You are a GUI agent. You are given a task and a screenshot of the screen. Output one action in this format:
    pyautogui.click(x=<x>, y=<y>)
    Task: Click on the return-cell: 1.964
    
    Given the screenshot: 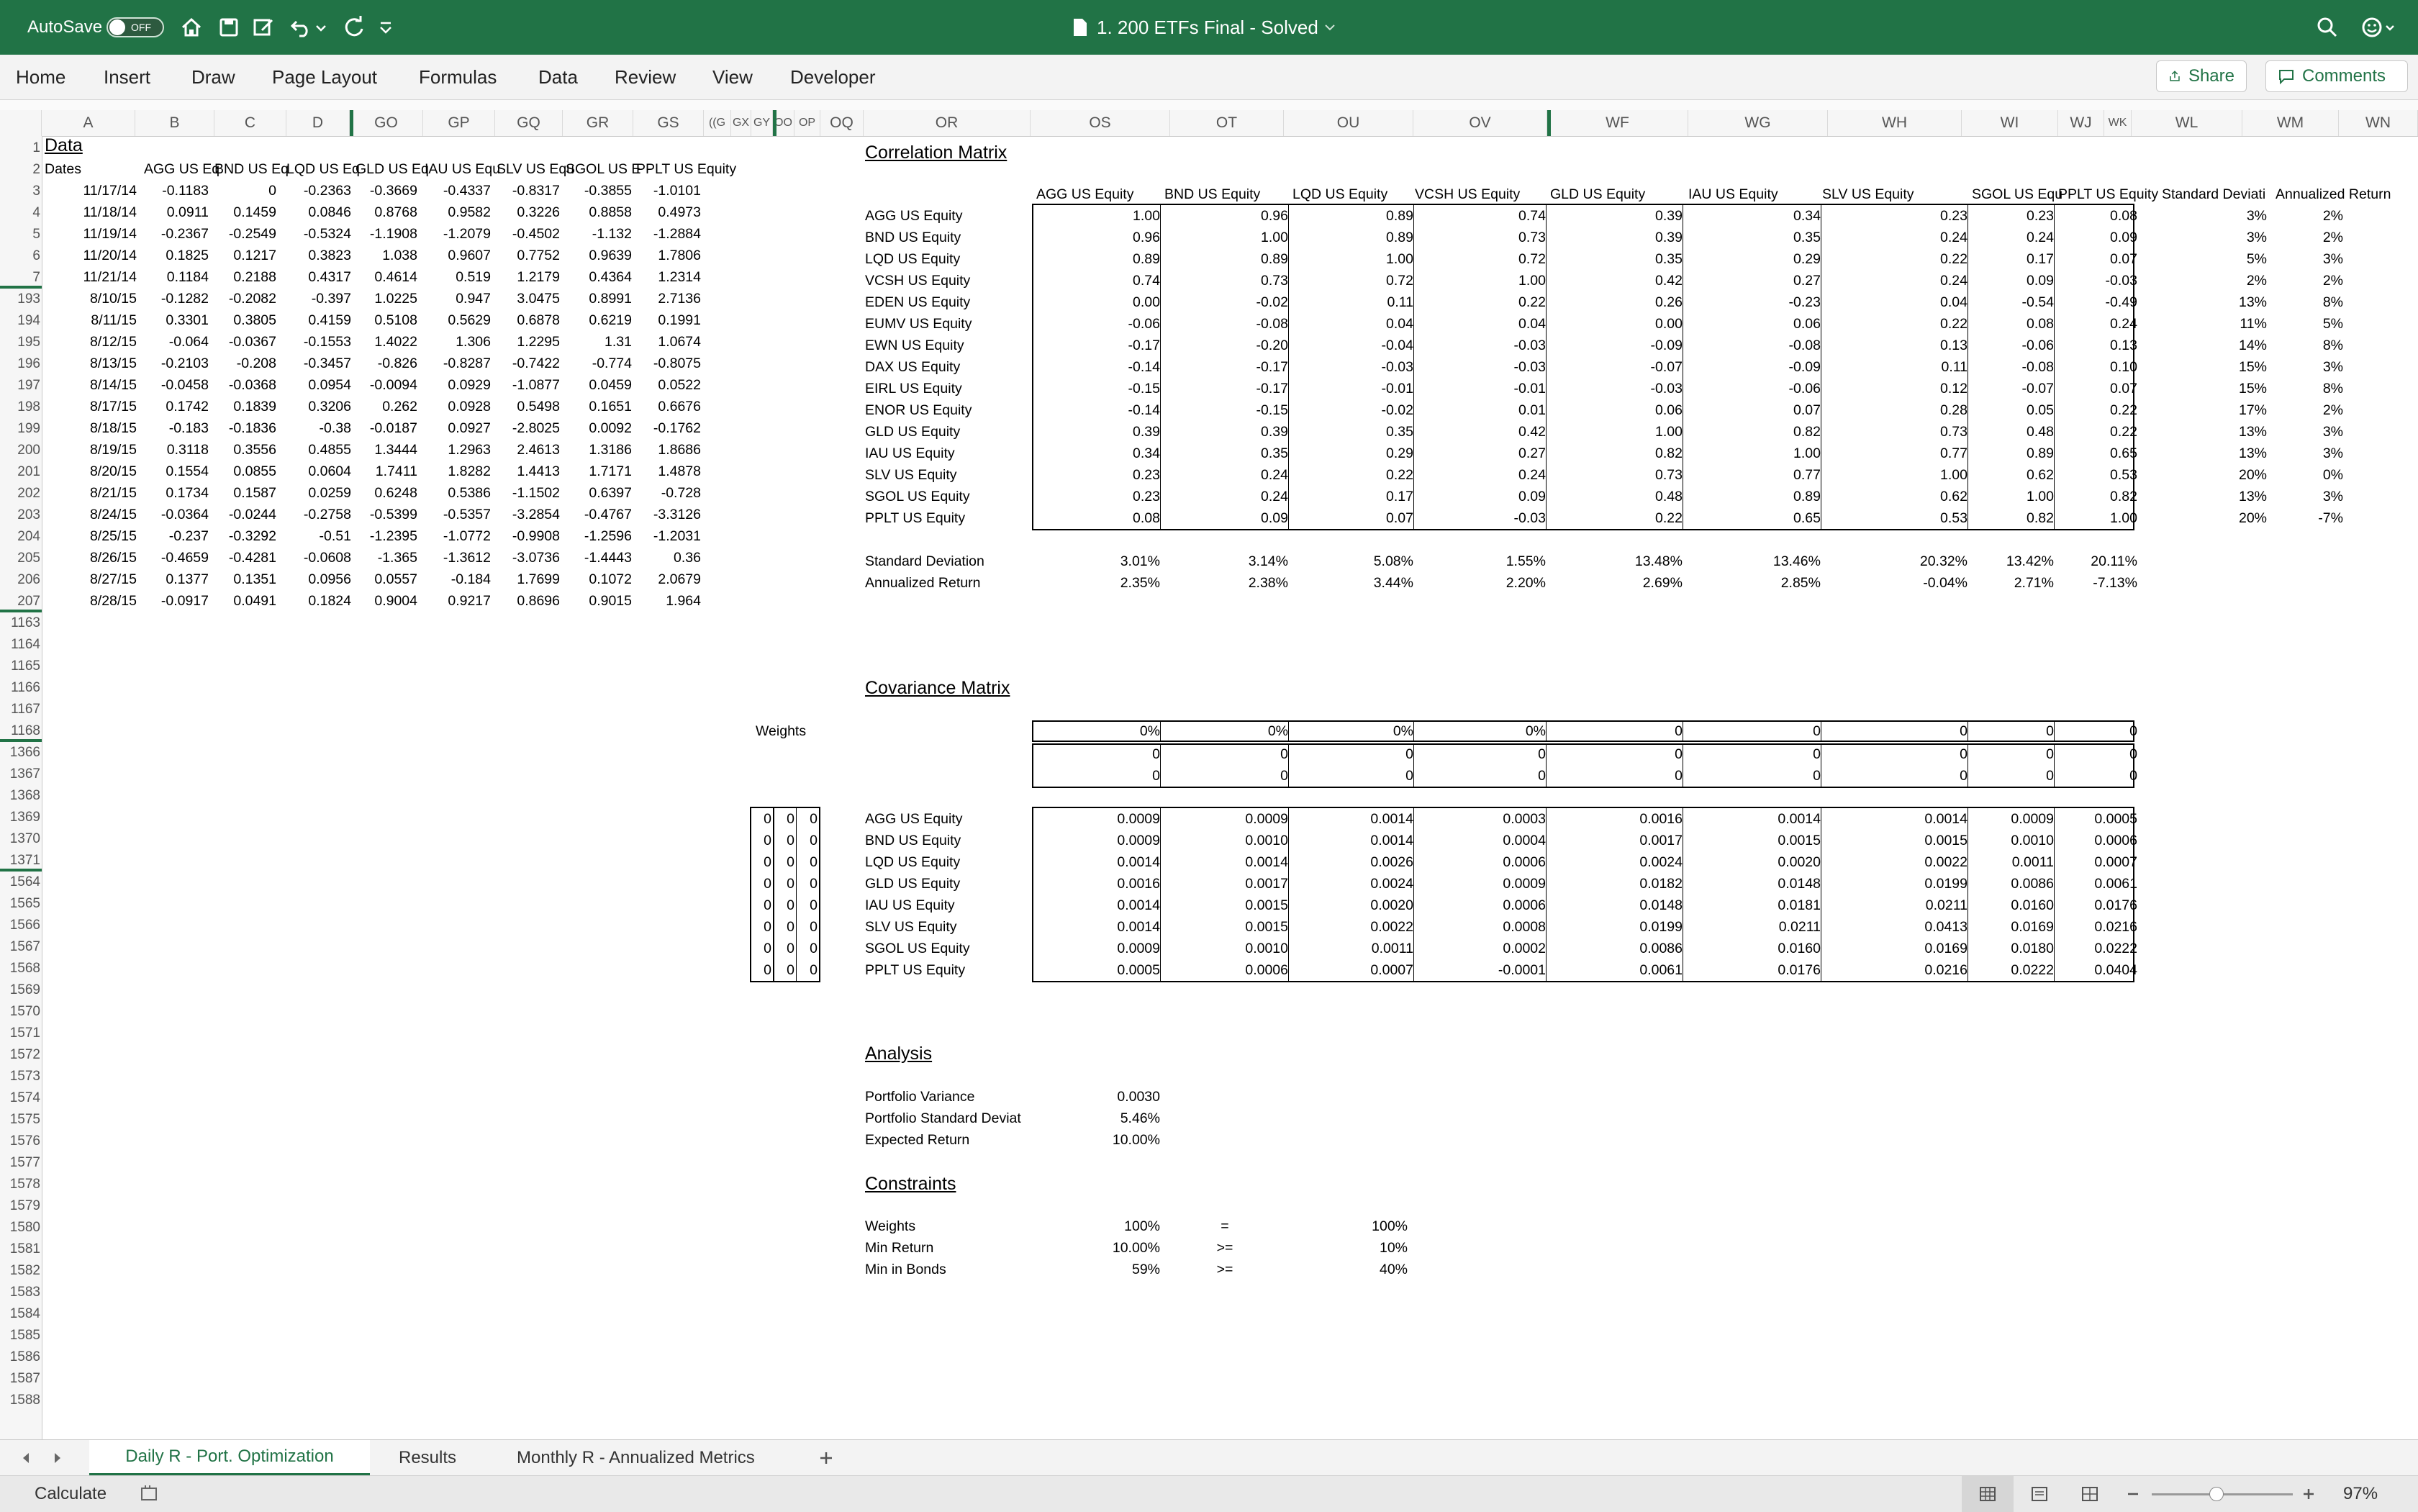 What is the action you would take?
    pyautogui.click(x=661, y=601)
    